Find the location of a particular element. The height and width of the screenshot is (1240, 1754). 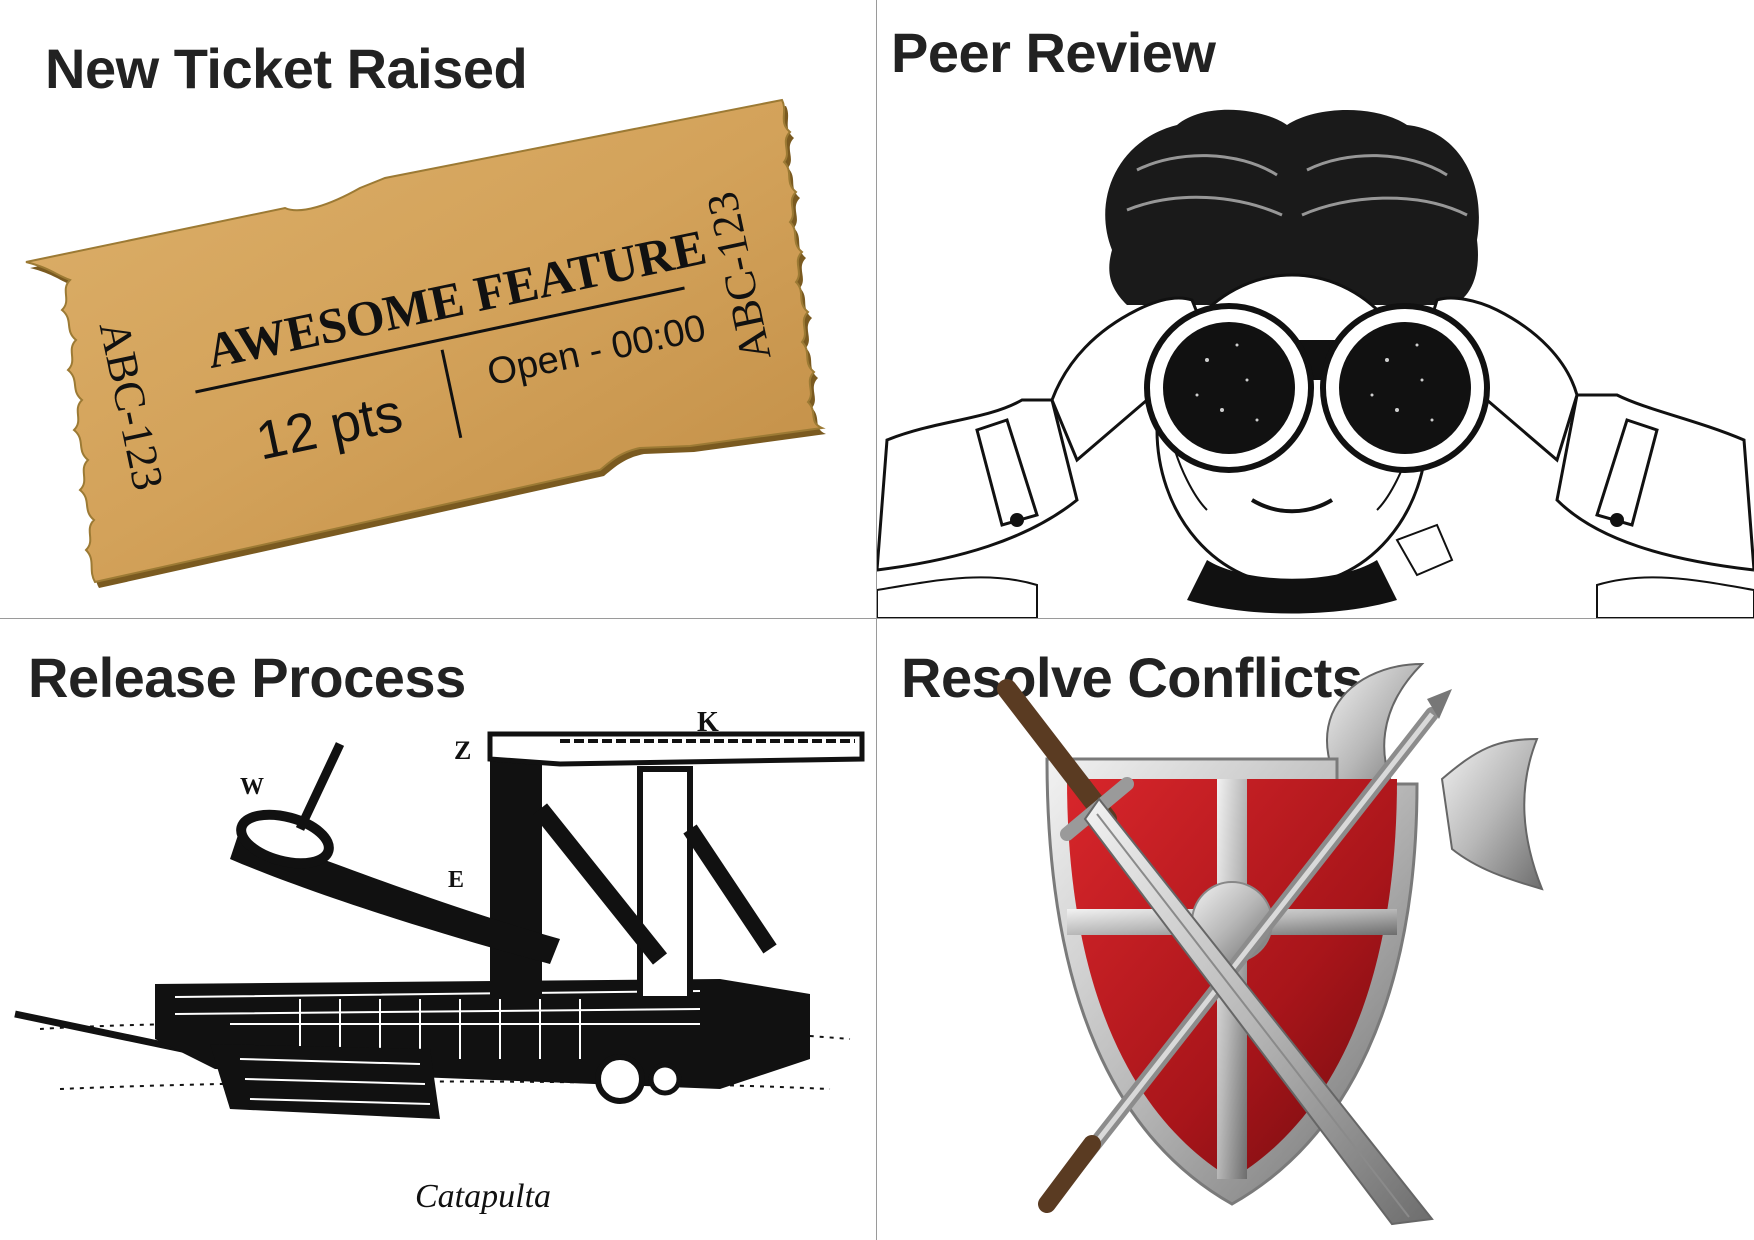

gear-right is located at coordinates (665, 1079).